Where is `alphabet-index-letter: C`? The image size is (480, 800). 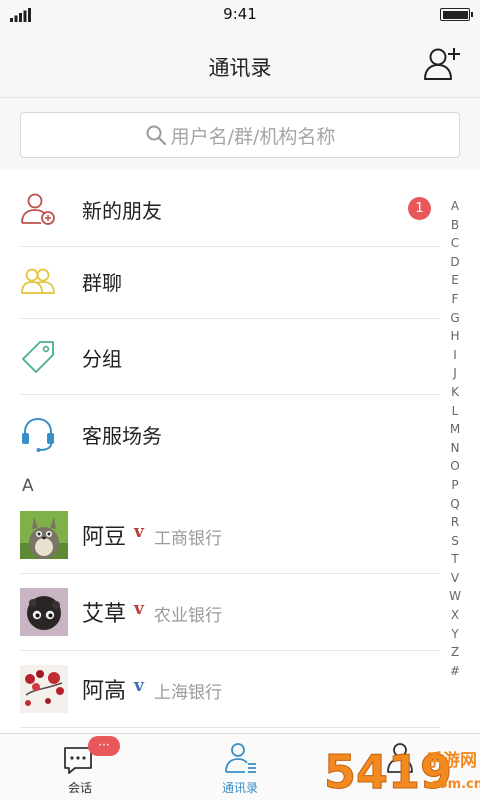
alphabet-index-letter: C is located at coordinates (455, 243).